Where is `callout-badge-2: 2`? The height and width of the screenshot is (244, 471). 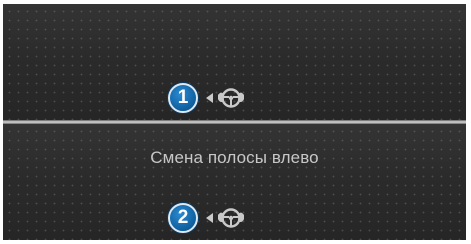 callout-badge-2: 2 is located at coordinates (183, 218).